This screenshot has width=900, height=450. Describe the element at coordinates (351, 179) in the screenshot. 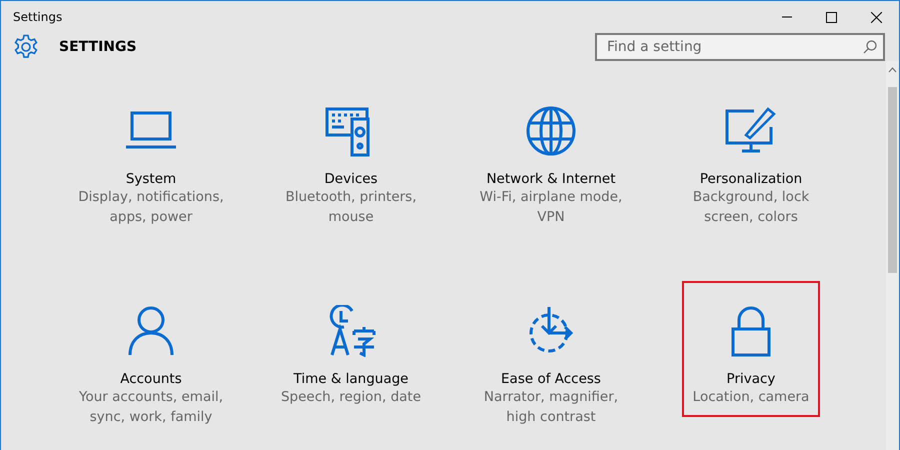

I see `category-title: Devices` at that location.